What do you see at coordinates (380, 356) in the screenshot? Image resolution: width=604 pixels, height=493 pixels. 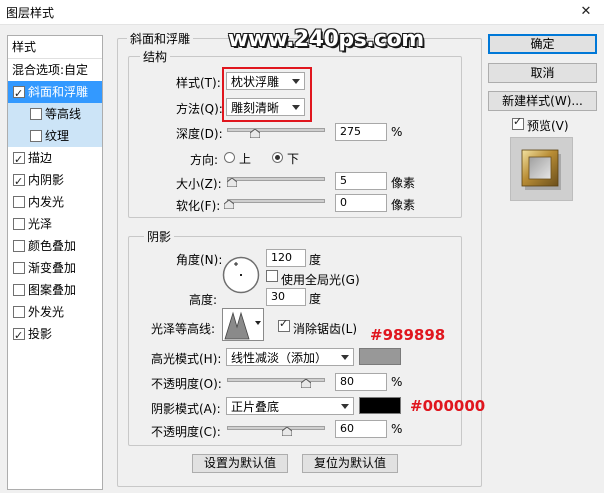 I see `highlight-color-swatch` at bounding box center [380, 356].